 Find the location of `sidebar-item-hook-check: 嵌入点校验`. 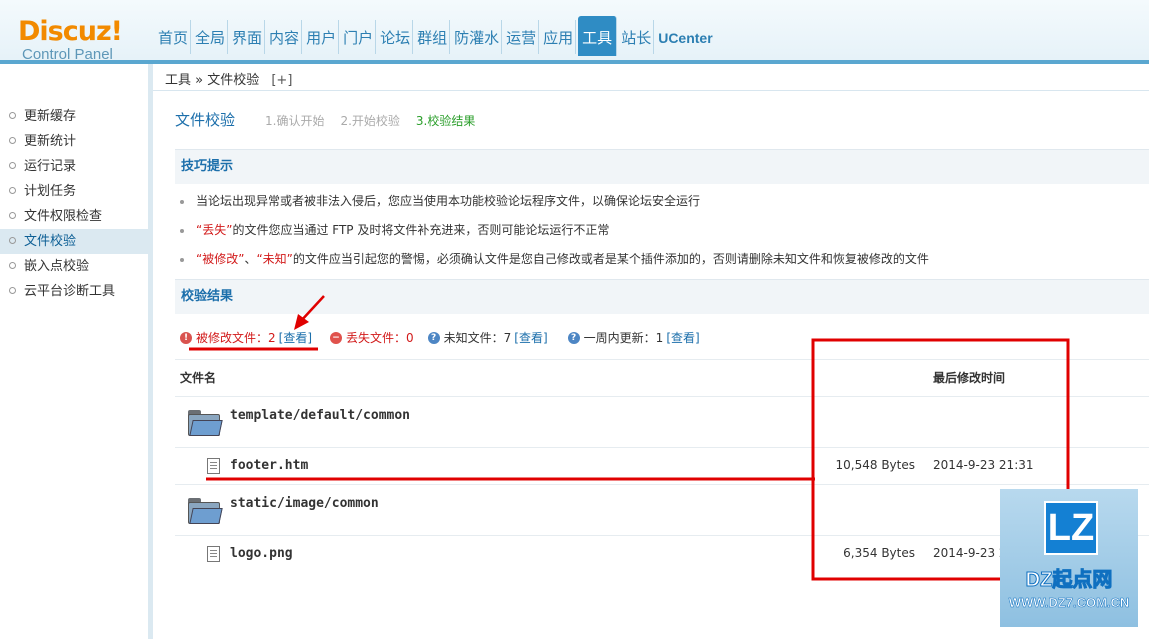

sidebar-item-hook-check: 嵌入点校验 is located at coordinates (74, 266).